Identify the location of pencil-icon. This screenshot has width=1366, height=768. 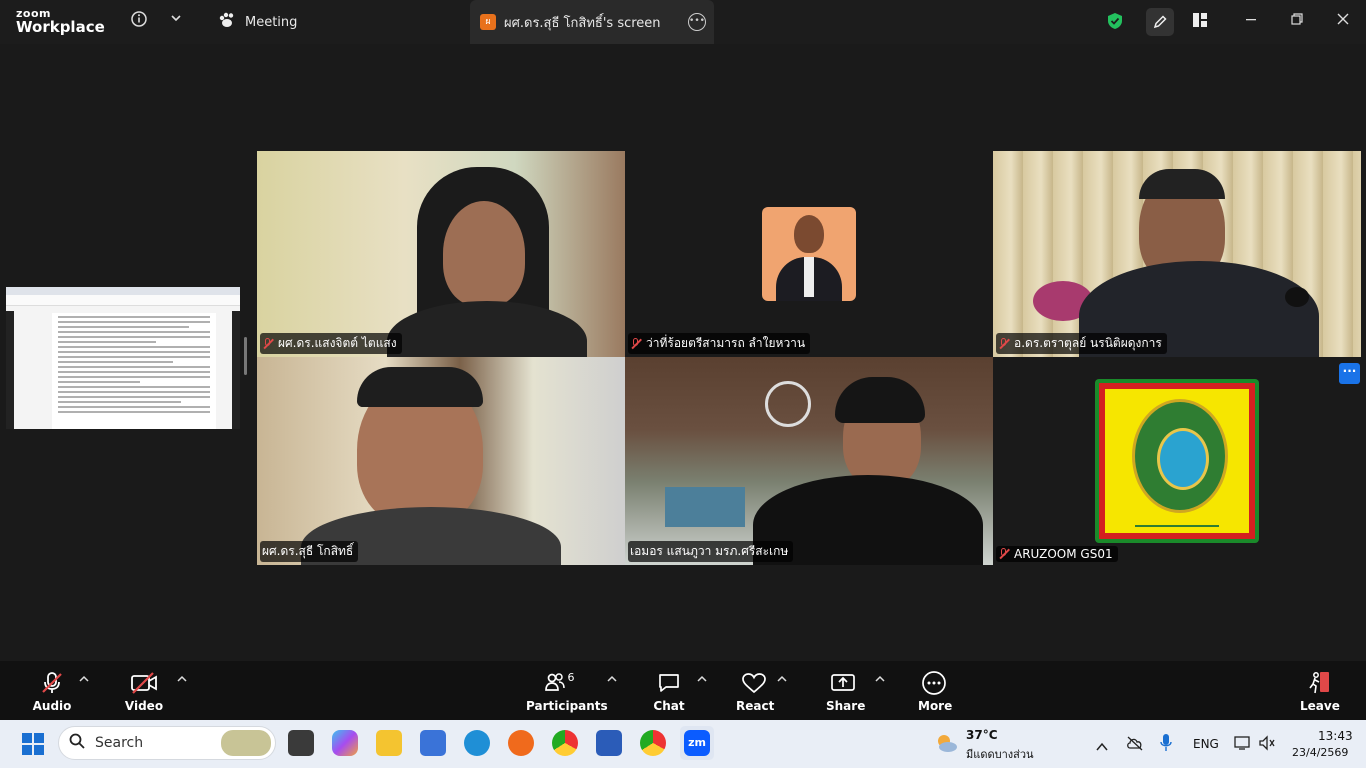
(1160, 22).